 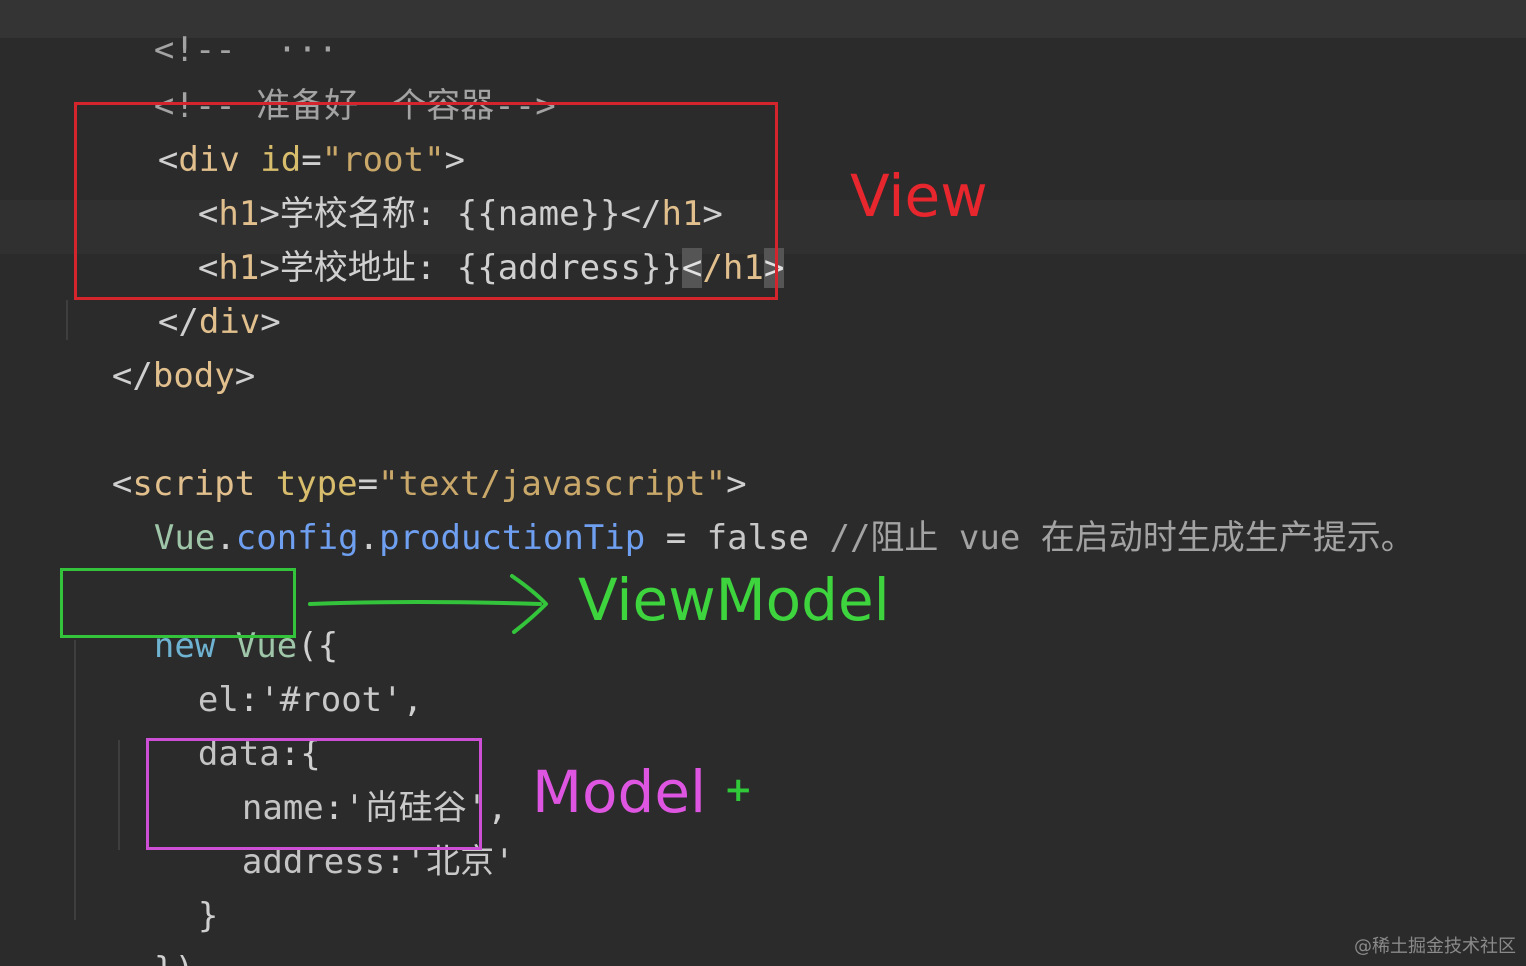 What do you see at coordinates (1435, 946) in the screenshot?
I see `watermark: @稀土掘金技术社区` at bounding box center [1435, 946].